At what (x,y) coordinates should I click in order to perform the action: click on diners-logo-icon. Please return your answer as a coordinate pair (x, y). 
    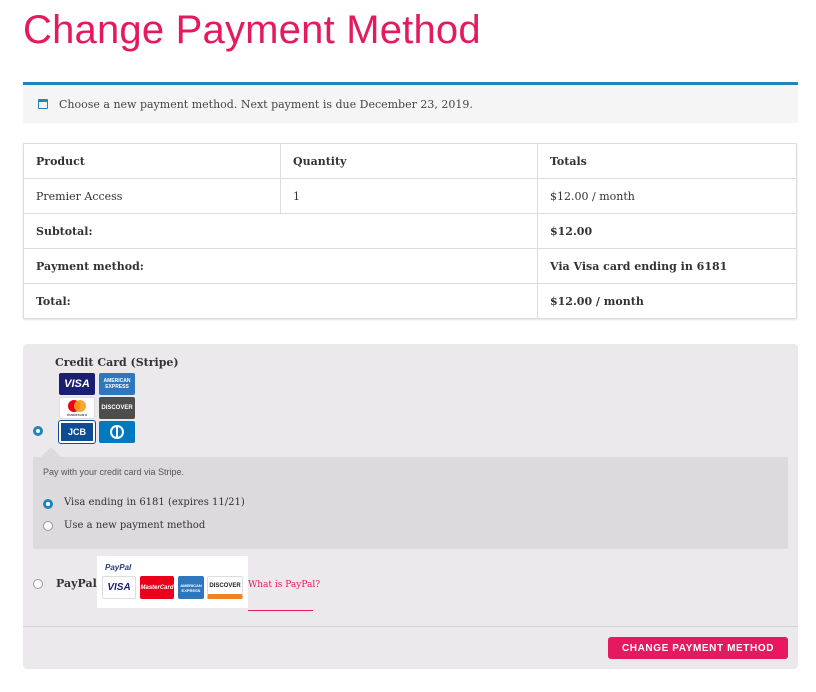
    Looking at the image, I should click on (117, 432).